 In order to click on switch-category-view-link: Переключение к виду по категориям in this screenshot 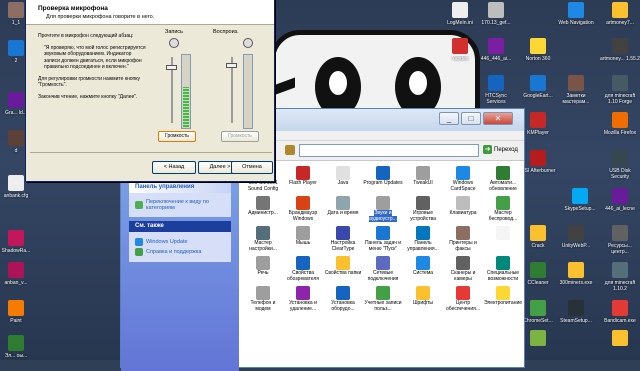, I will do `click(180, 205)`.